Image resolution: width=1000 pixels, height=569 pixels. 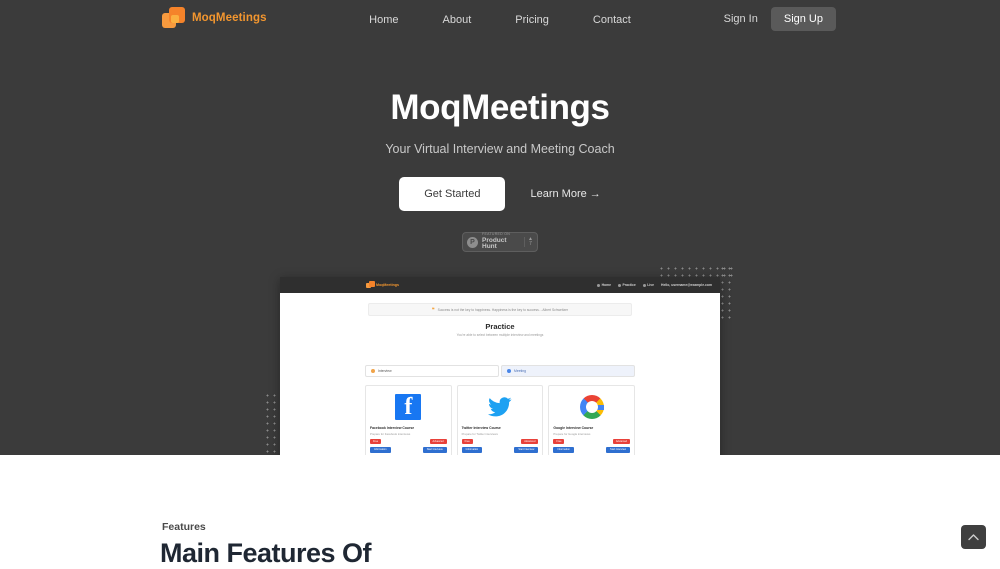 What do you see at coordinates (472, 242) in the screenshot?
I see `product-hunt-icon: P` at bounding box center [472, 242].